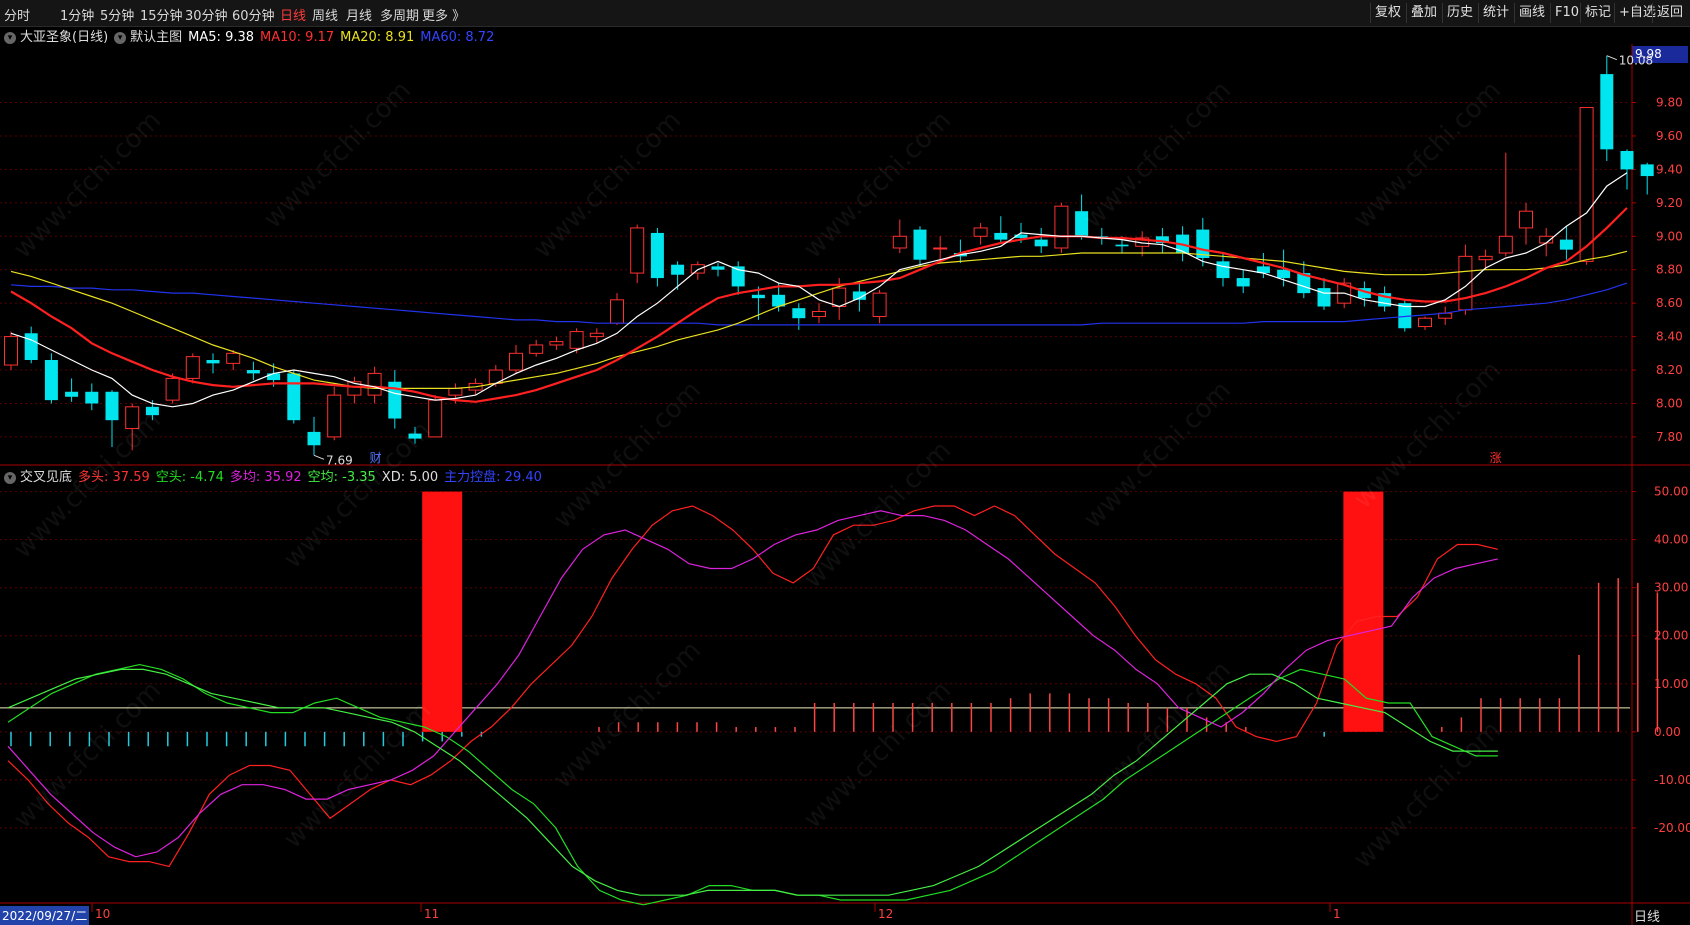 This screenshot has height=925, width=1690. What do you see at coordinates (1636, 61) in the screenshot?
I see `high-price-label: 10.08` at bounding box center [1636, 61].